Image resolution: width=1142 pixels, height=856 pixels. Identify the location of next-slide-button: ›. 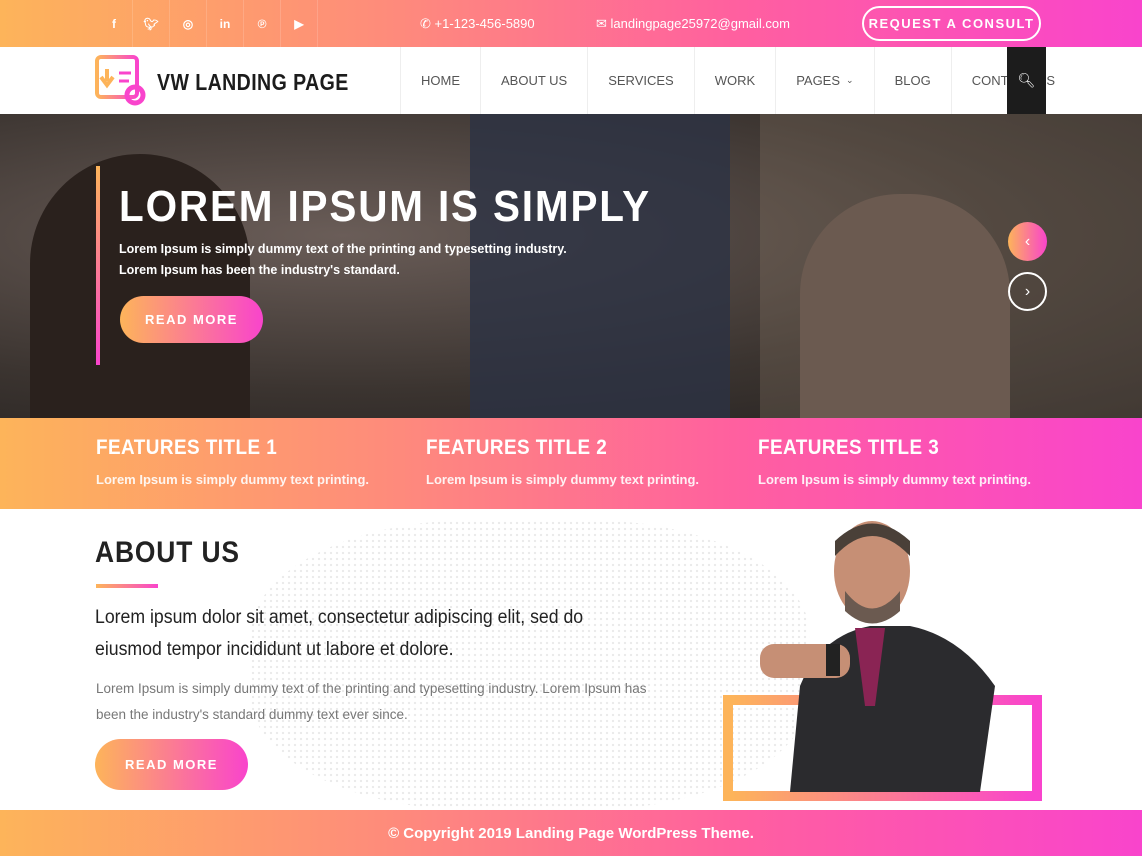
(1027, 291).